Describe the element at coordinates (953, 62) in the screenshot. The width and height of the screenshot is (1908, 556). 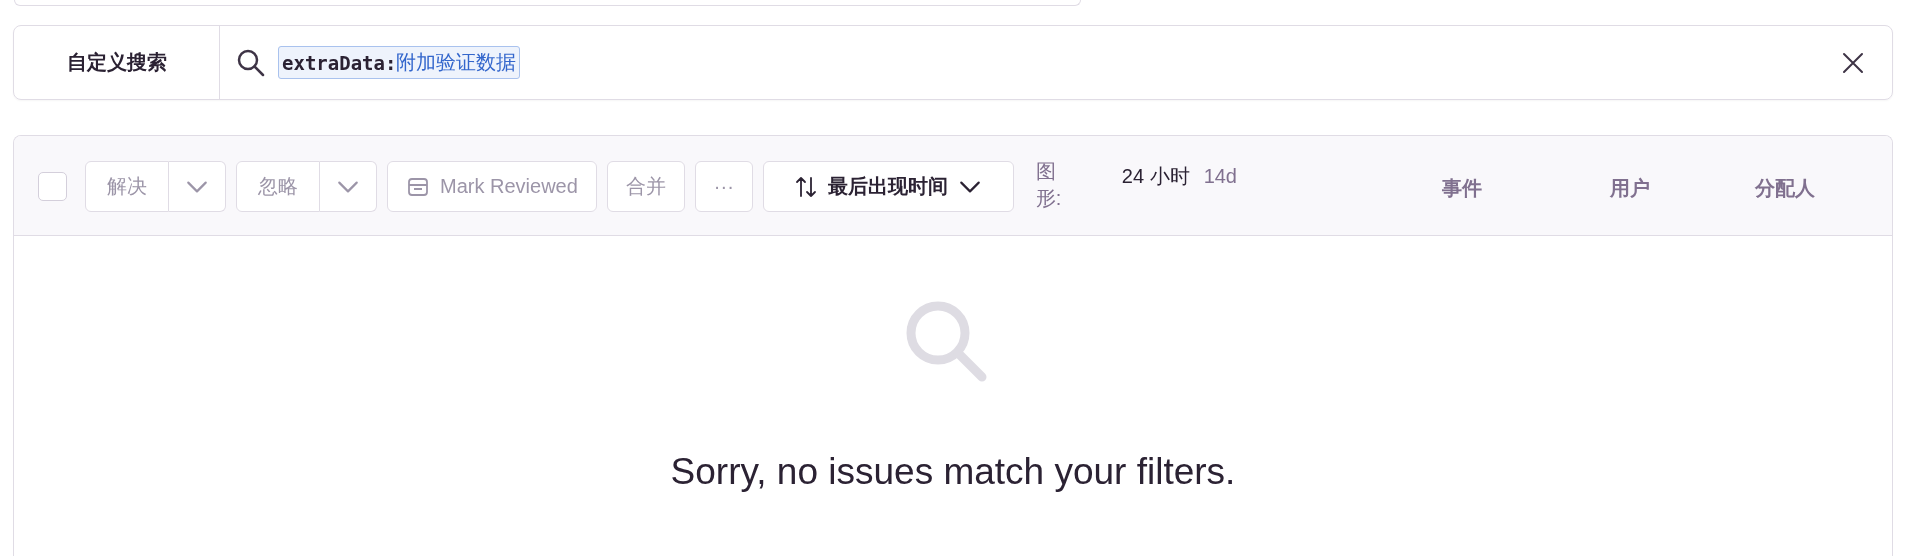
I see `search-bar: 自定义搜索 extraData:附加验证数据` at that location.